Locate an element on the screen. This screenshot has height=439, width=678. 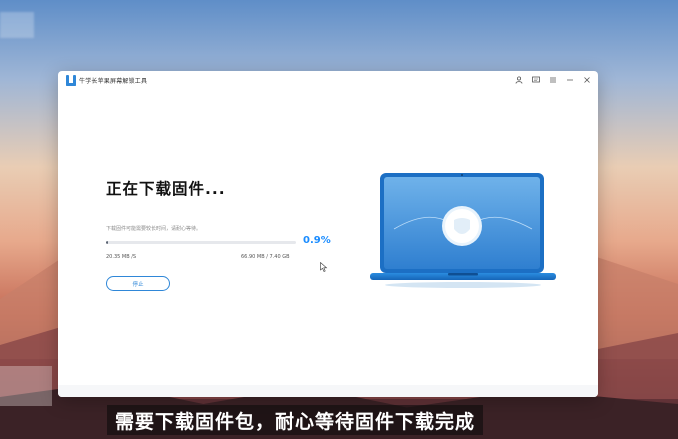
titlebar-controls is located at coordinates (553, 80).